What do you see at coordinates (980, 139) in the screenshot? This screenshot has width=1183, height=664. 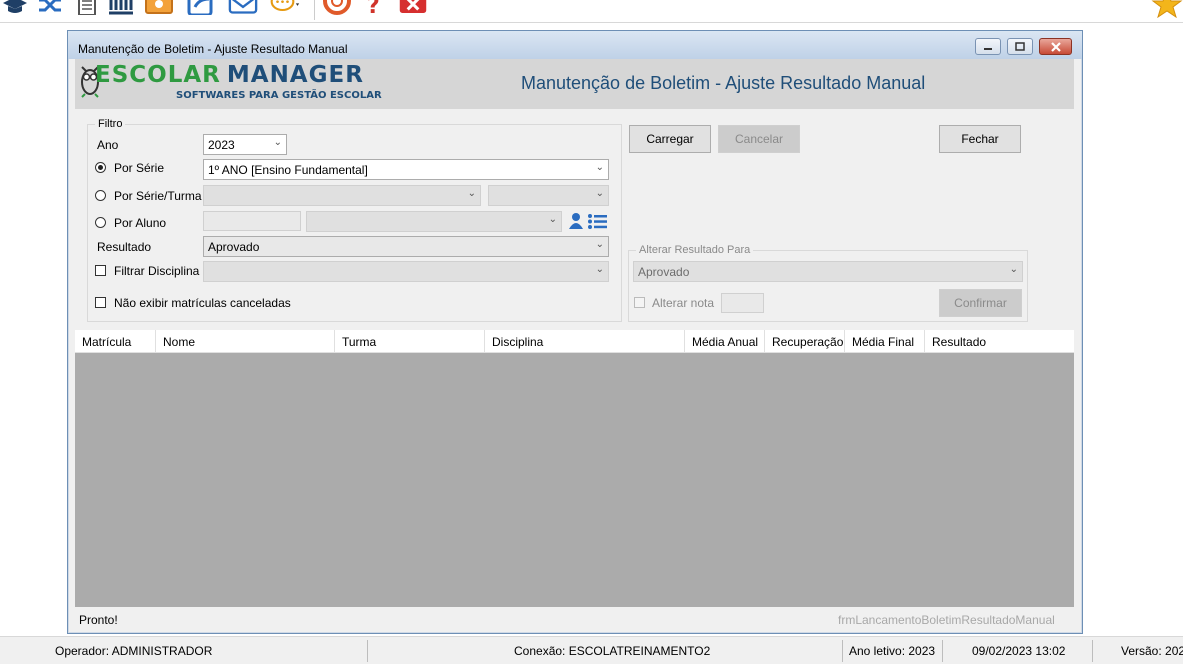 I see `fechar-button: Fechar` at bounding box center [980, 139].